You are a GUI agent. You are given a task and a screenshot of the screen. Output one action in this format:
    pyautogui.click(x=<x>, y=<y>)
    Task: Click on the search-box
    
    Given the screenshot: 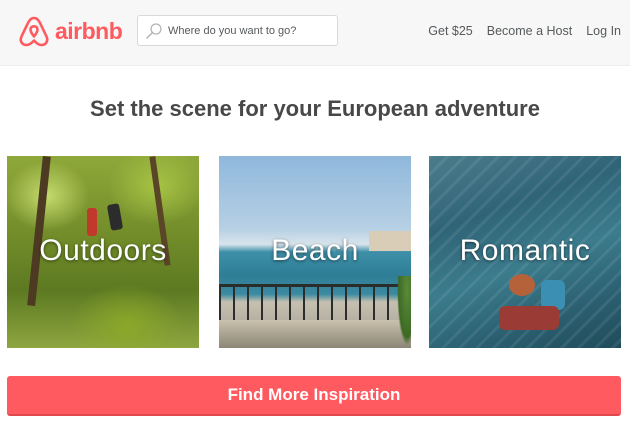 What is the action you would take?
    pyautogui.click(x=237, y=30)
    